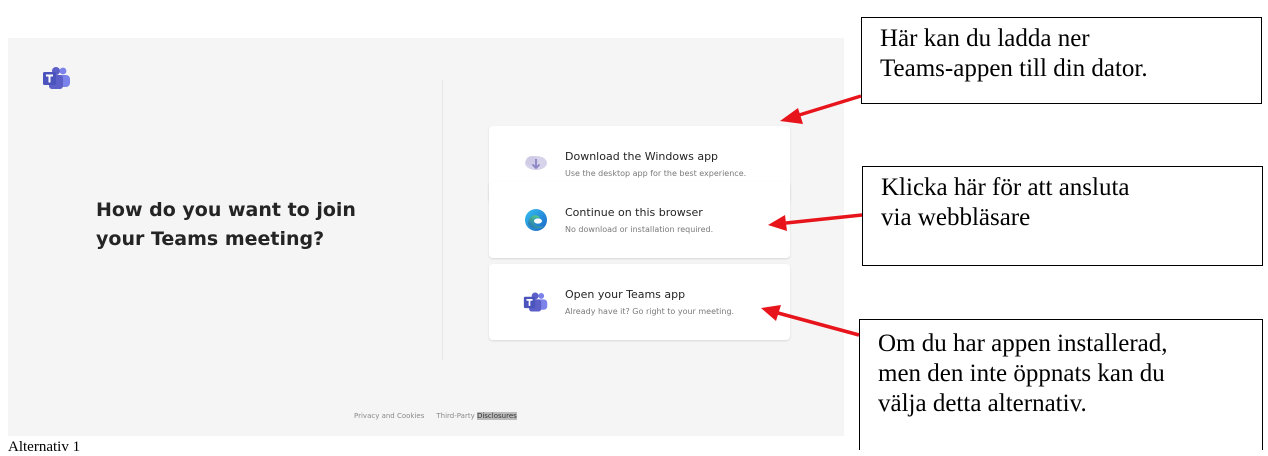 This screenshot has height=456, width=1268. Describe the element at coordinates (982, 403) in the screenshot. I see `annotation-line: välja detta alternativ.` at that location.